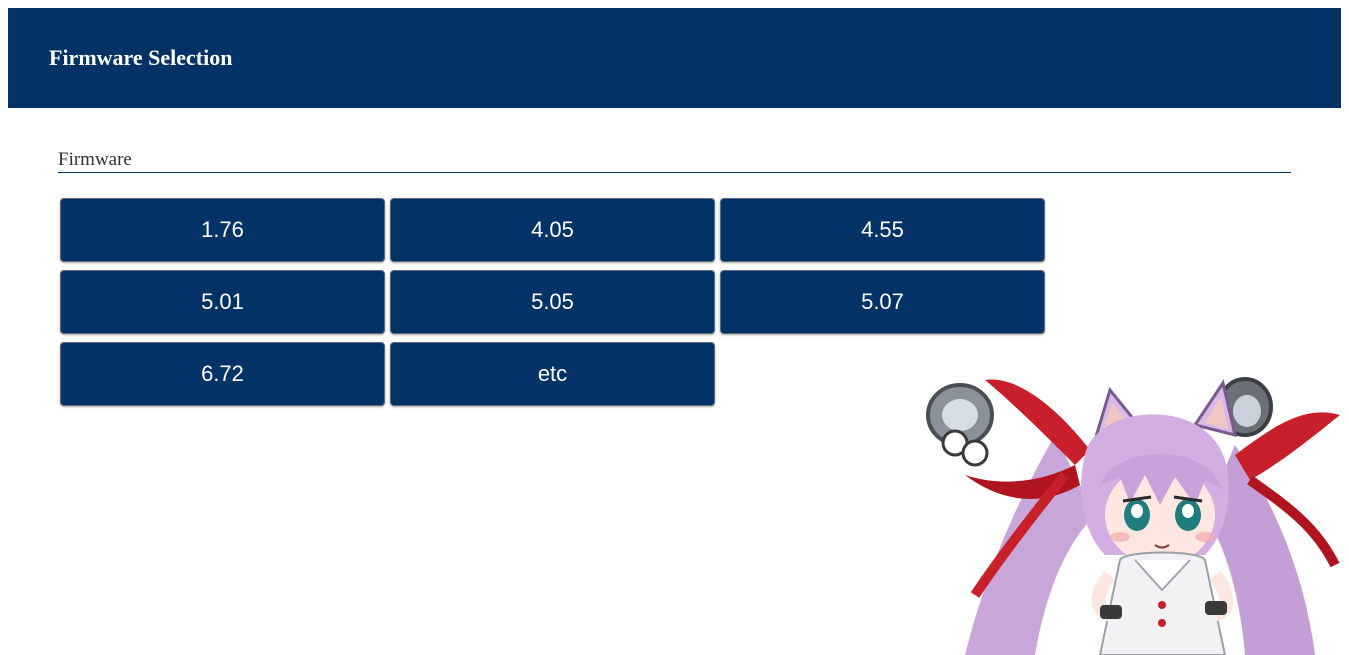 This screenshot has height=655, width=1349. I want to click on firmware-button-4-05: 4.05, so click(552, 230).